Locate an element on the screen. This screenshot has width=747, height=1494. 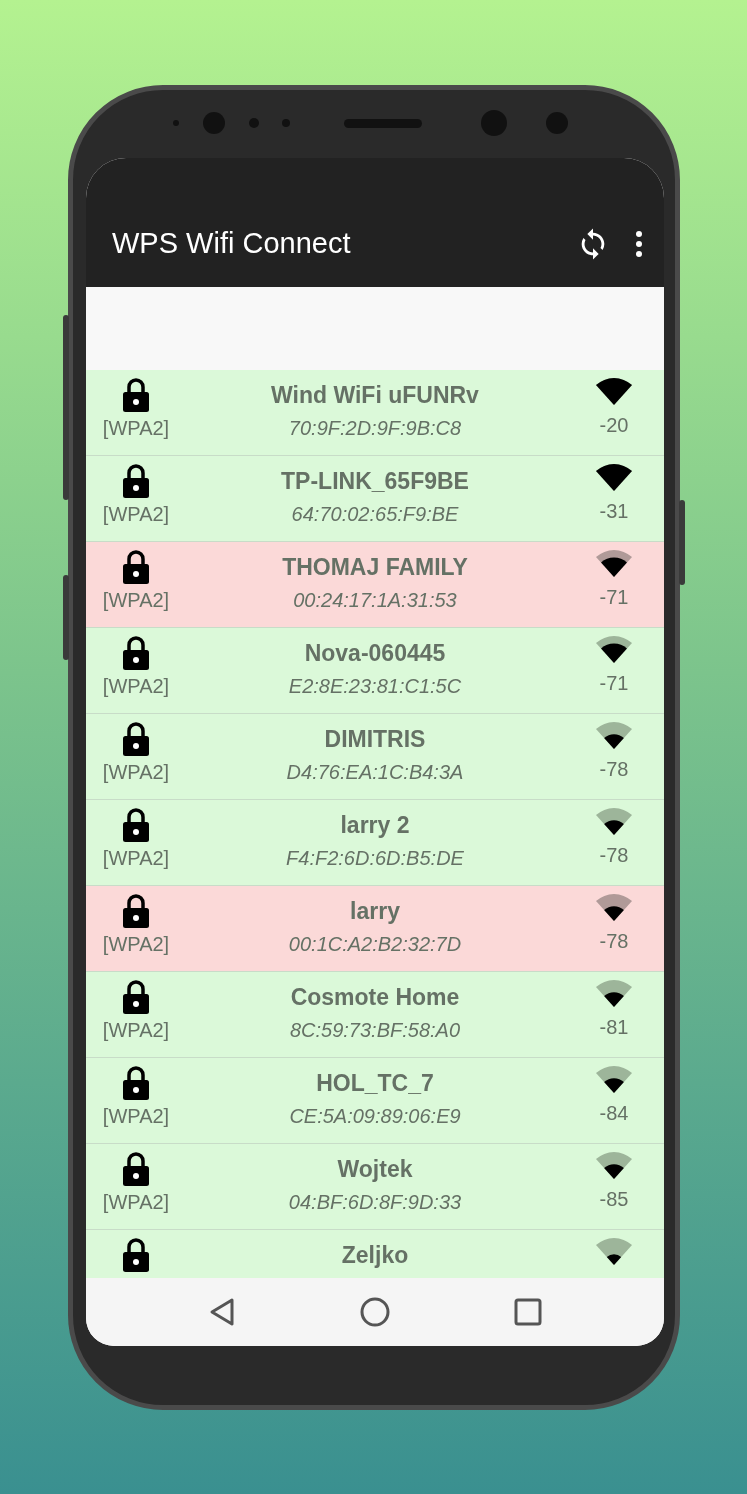
app-title: WPS Wifi Connect is located at coordinates (232, 243).